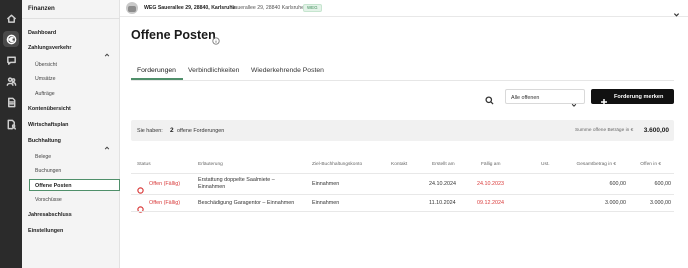 This screenshot has width=688, height=268. I want to click on info-icon, so click(216, 38).